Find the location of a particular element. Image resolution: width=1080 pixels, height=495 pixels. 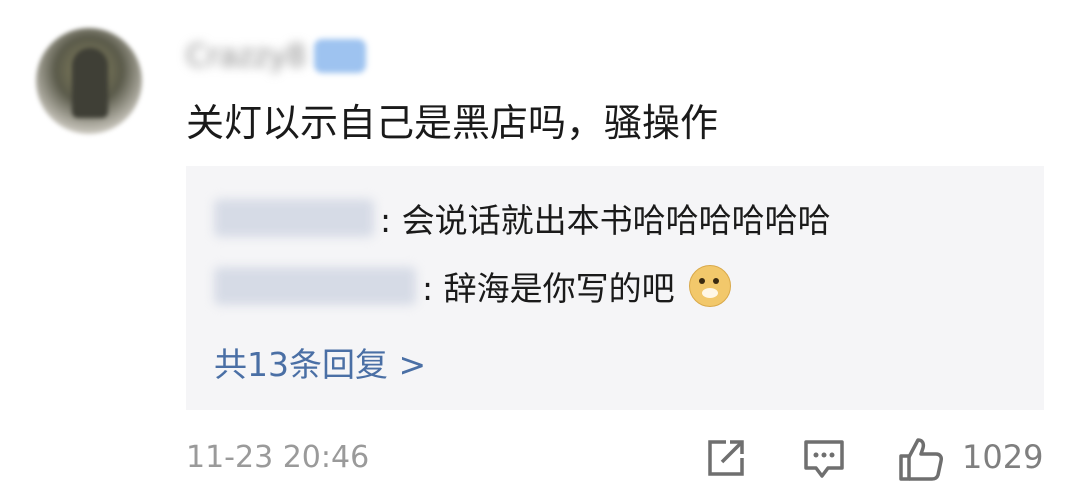

comment-button is located at coordinates (824, 460).